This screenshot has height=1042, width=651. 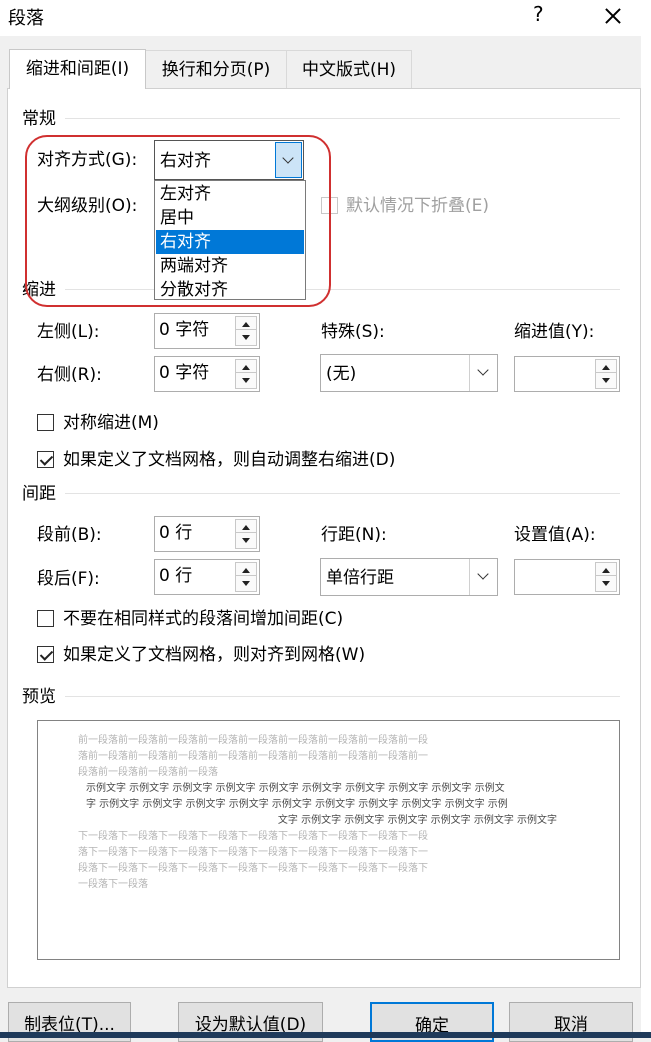 I want to click on preview-next-line: 下一段落下一段落下一段落下一段落下一段落下一段落下一段落下一段落下一段, so click(x=253, y=836).